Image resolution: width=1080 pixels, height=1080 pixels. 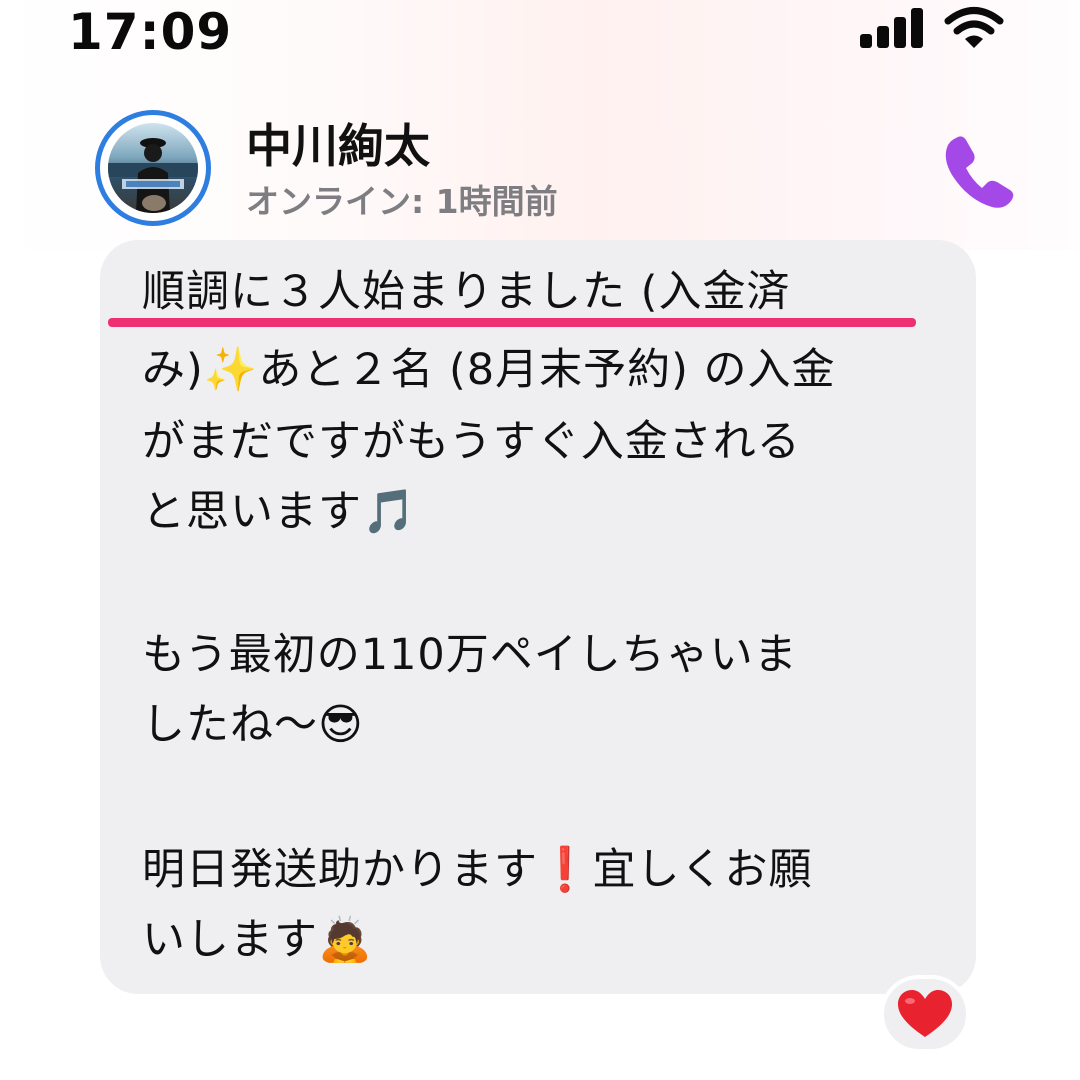 I want to click on message-line: したね〜😎, so click(x=253, y=725).